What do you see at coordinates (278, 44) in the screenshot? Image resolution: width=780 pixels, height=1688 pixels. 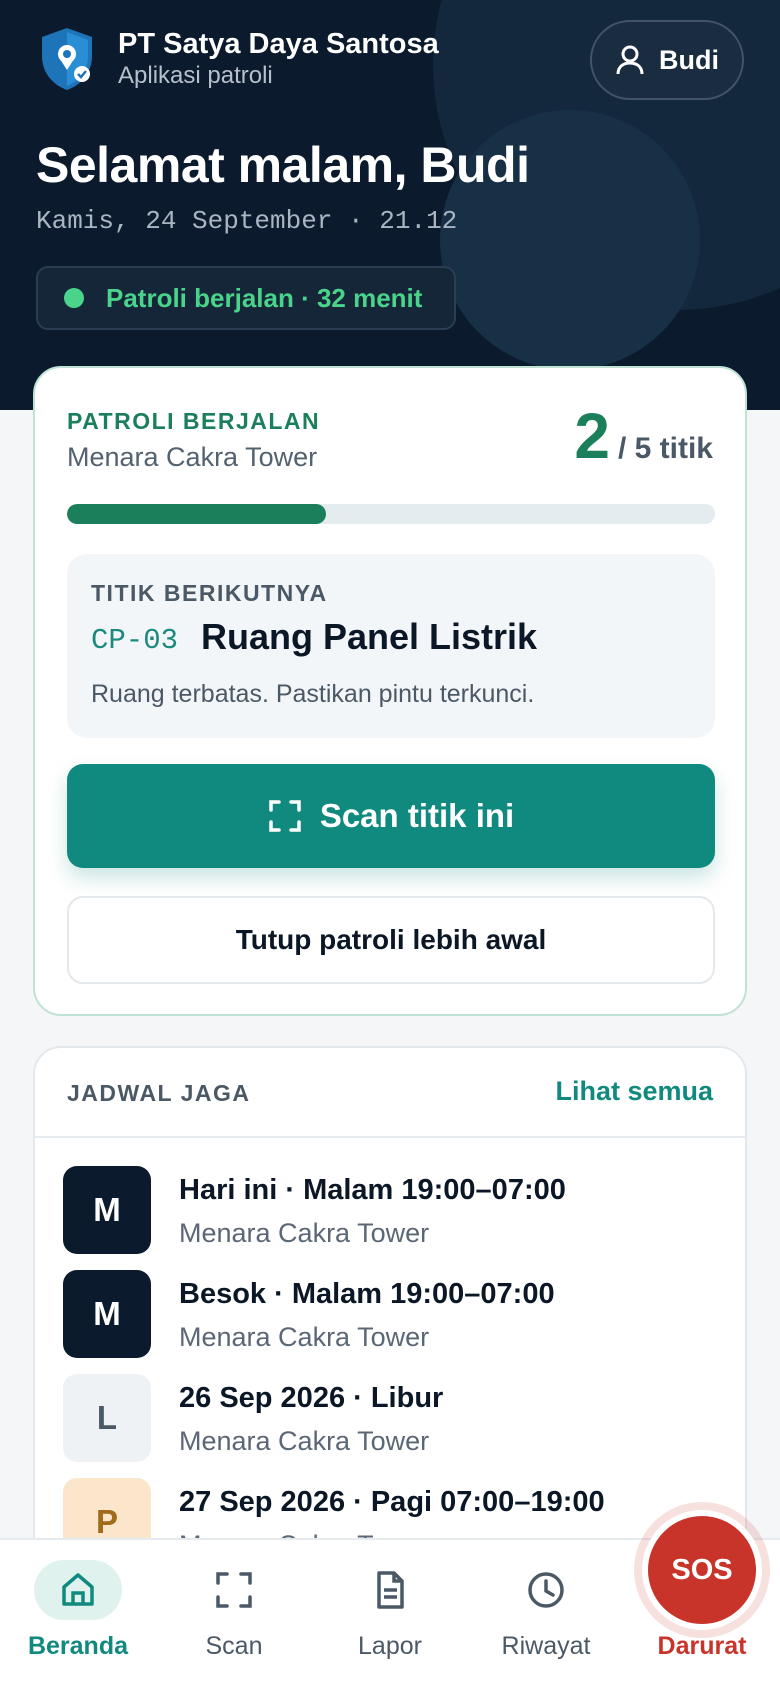 I see `company-name: PT Satya Daya Santosa` at bounding box center [278, 44].